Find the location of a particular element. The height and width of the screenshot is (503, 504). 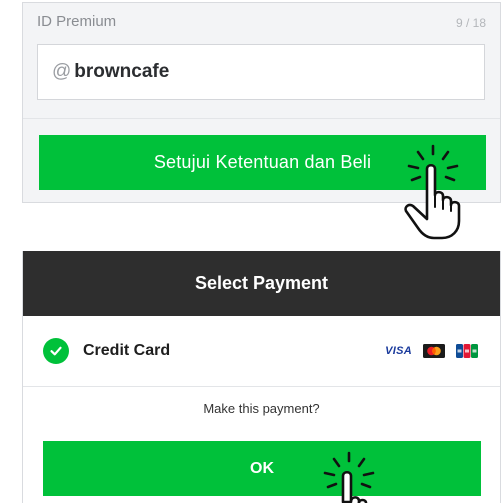

character-counter: 9 / 18 is located at coordinates (470, 23).